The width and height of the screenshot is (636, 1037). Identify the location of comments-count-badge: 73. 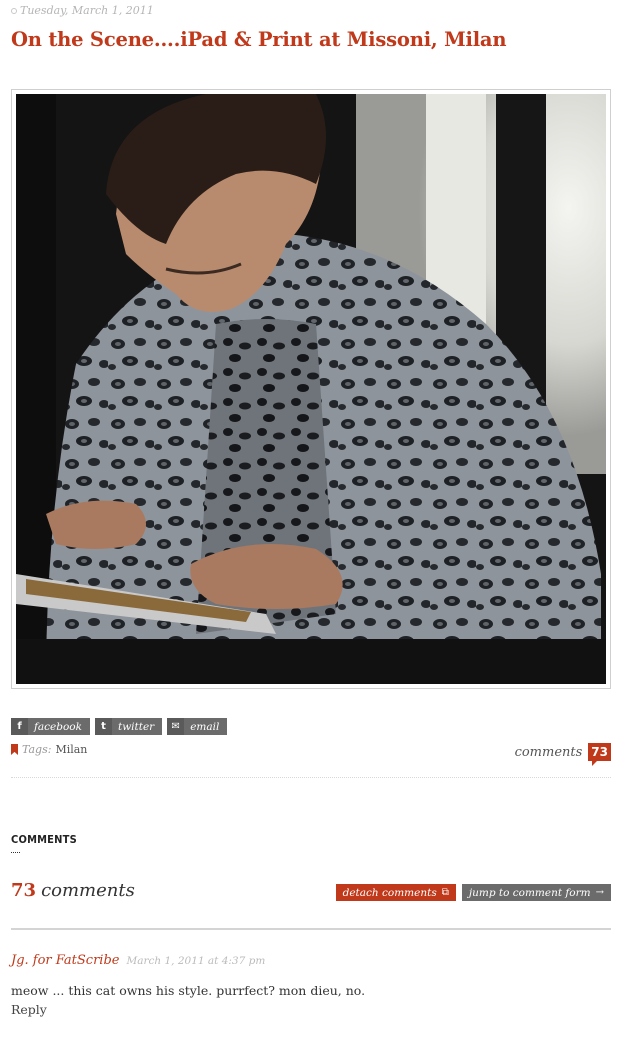
(599, 754).